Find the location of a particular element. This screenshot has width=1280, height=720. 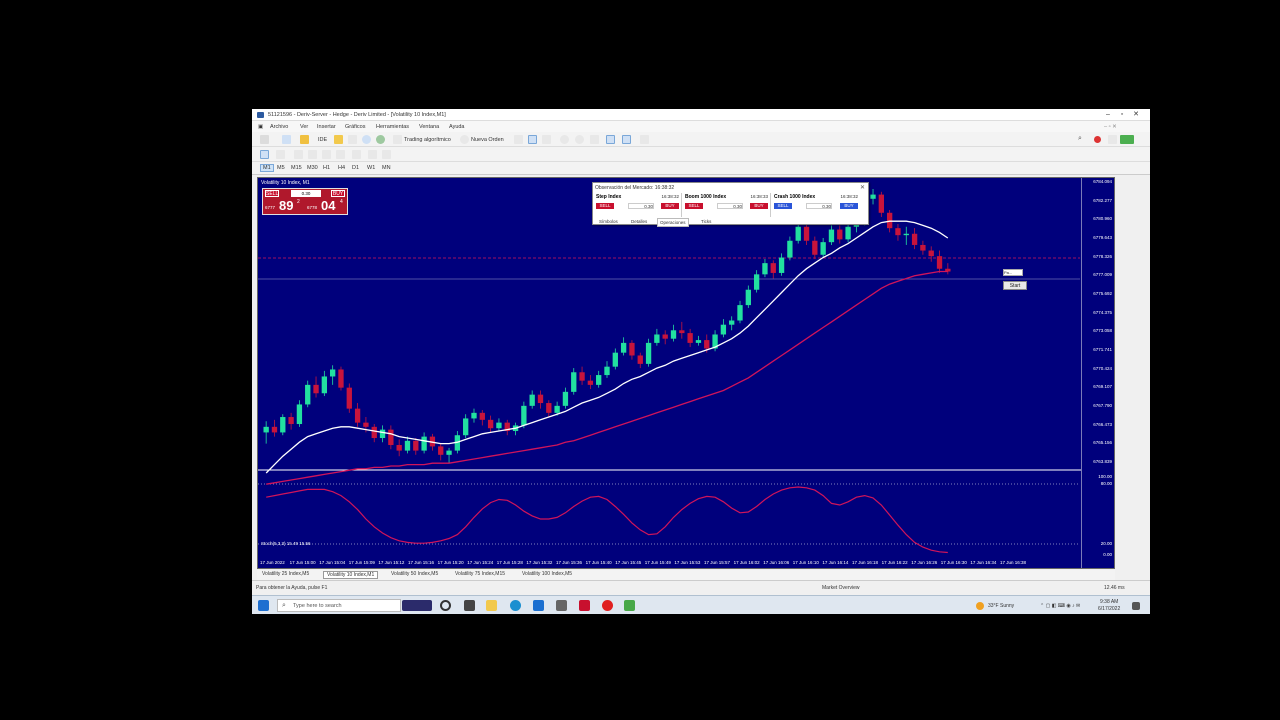

algo-trading-icon is located at coordinates (397, 139).